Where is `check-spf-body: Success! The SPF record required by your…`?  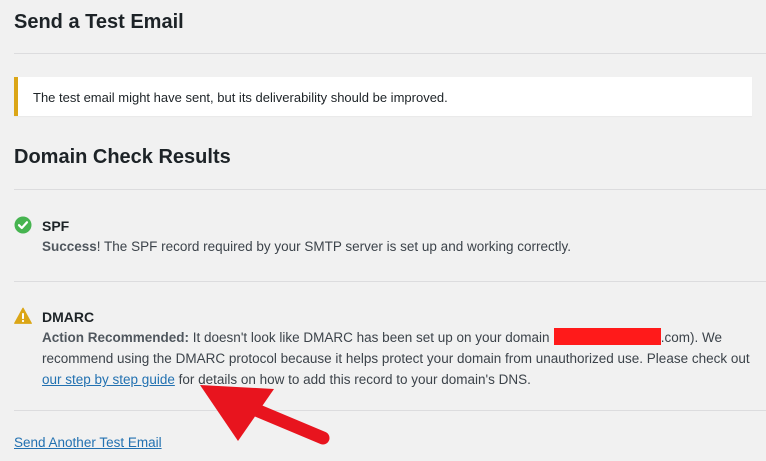 check-spf-body: Success! The SPF record required by your… is located at coordinates (402, 246).